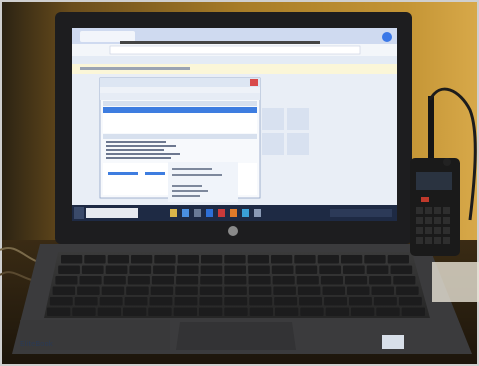  What do you see at coordinates (235, 50) in the screenshot?
I see `address-bar` at bounding box center [235, 50].